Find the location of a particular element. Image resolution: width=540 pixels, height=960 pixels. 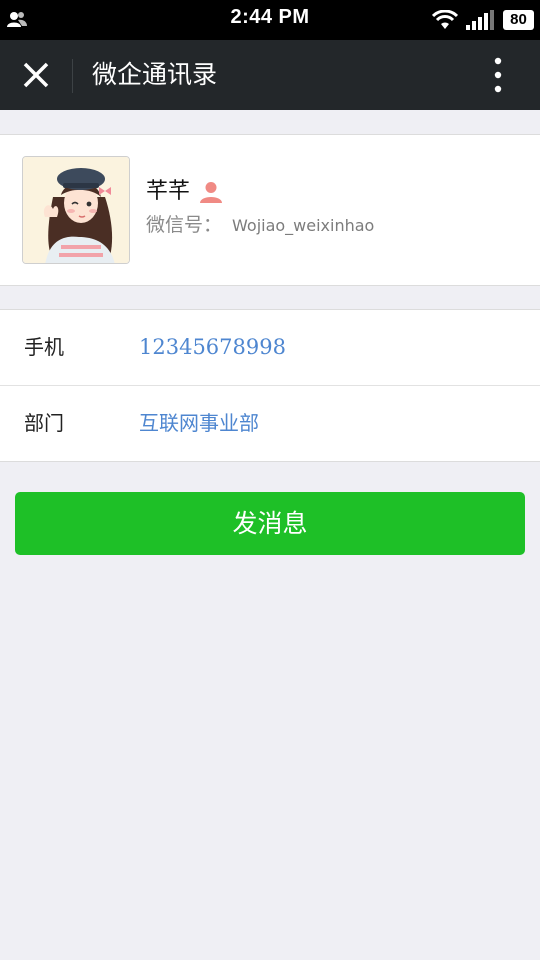

more-options-button is located at coordinates (498, 75).